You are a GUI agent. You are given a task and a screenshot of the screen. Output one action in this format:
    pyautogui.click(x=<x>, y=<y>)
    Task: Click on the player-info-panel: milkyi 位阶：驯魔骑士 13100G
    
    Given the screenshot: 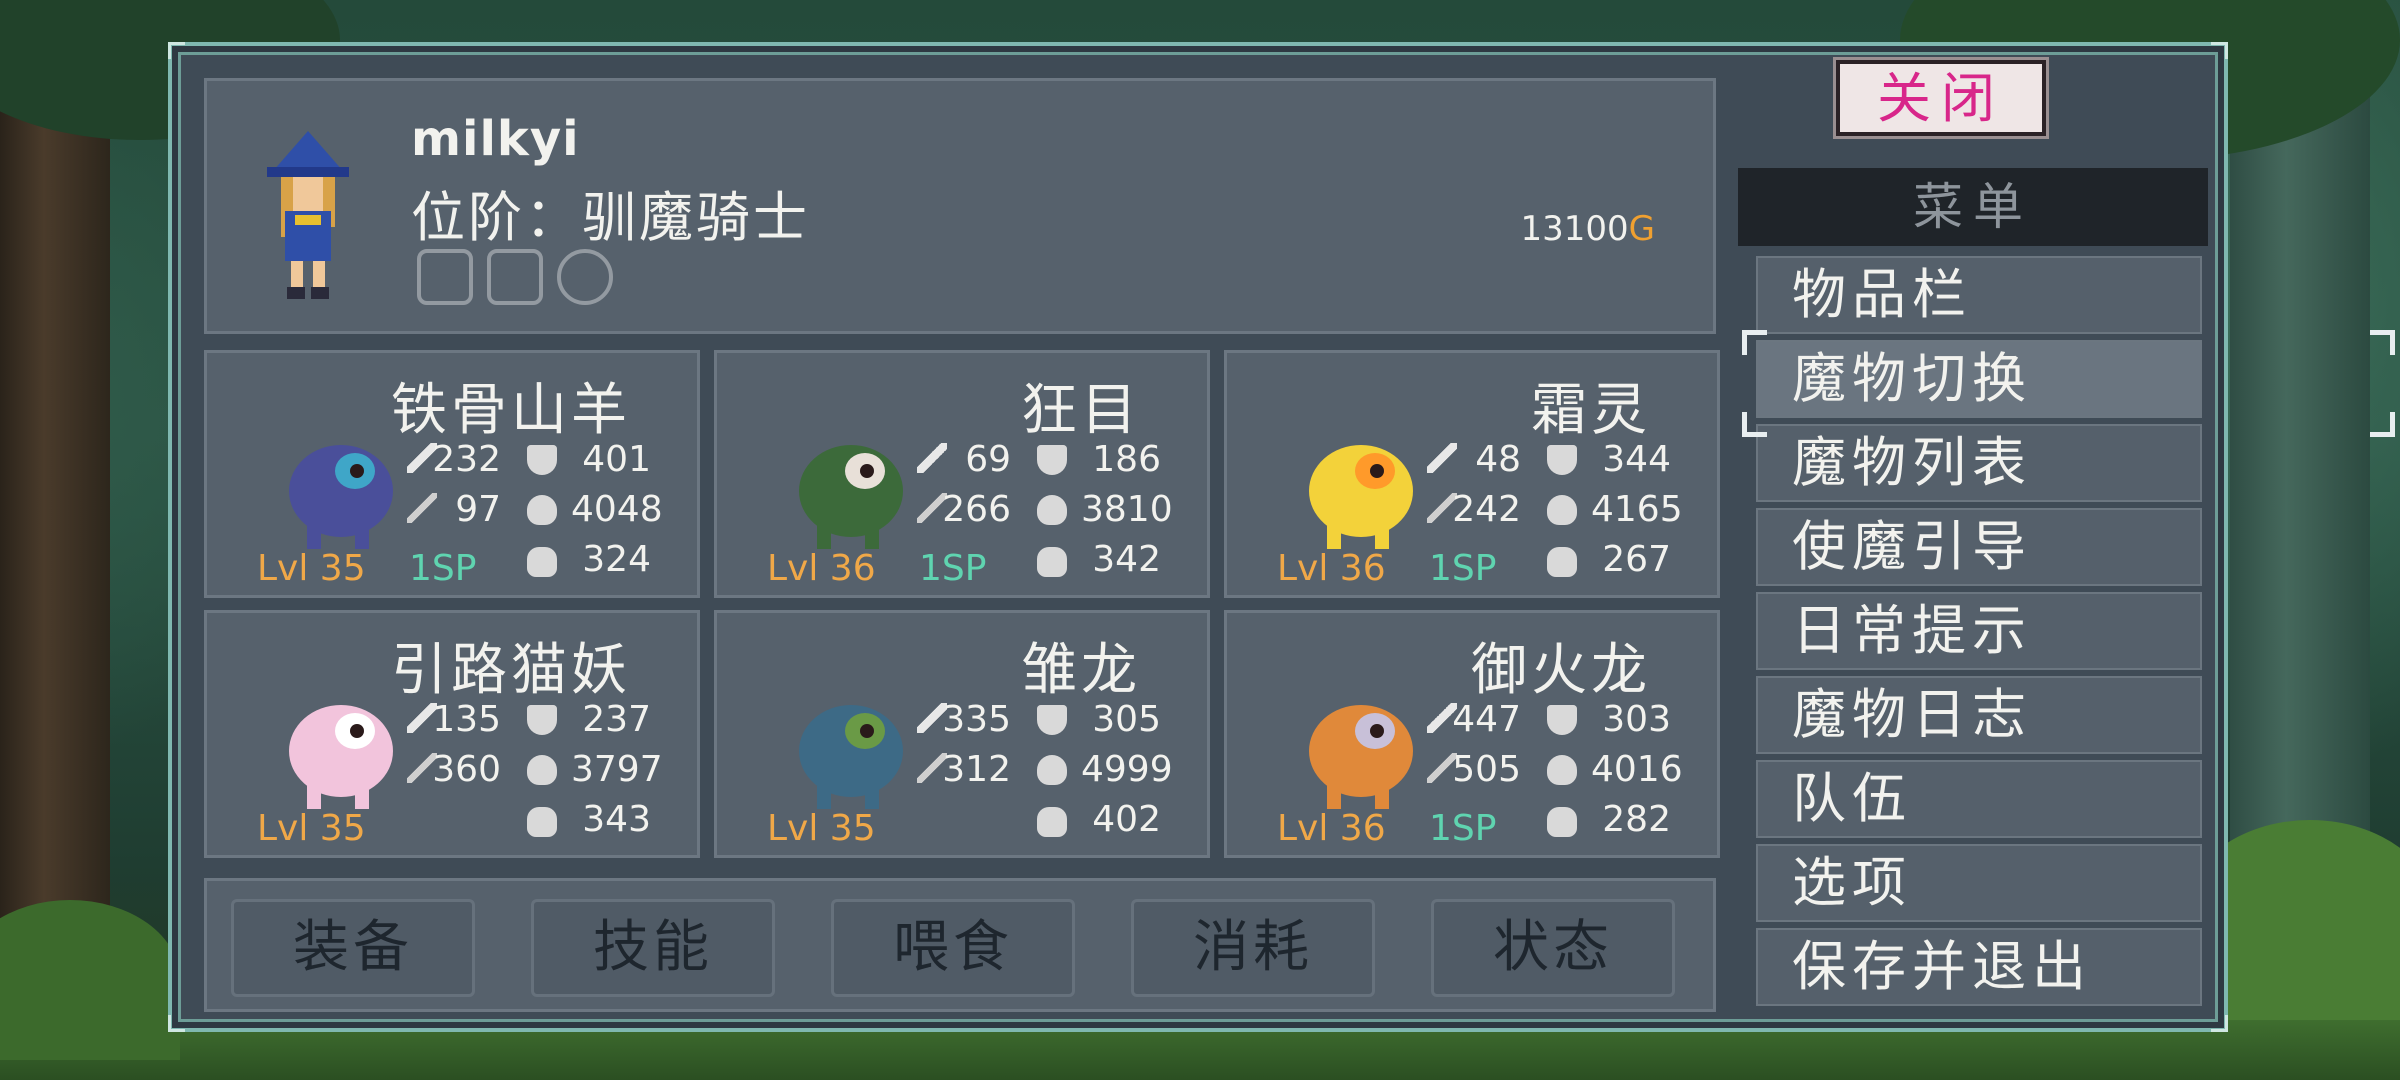 What is the action you would take?
    pyautogui.click(x=960, y=206)
    